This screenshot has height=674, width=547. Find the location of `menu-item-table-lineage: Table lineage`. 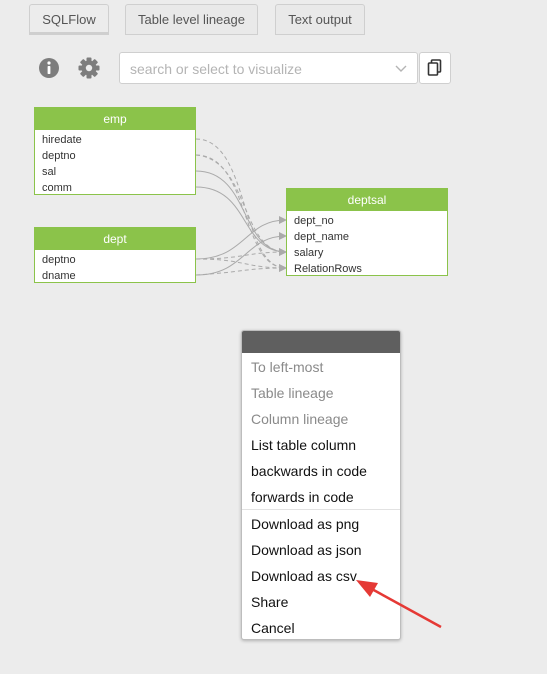

menu-item-table-lineage: Table lineage is located at coordinates (292, 393).